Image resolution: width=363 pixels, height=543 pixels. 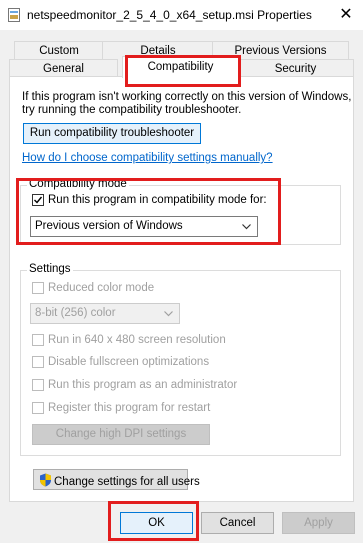 I want to click on cancel-button: Cancel, so click(x=237, y=523).